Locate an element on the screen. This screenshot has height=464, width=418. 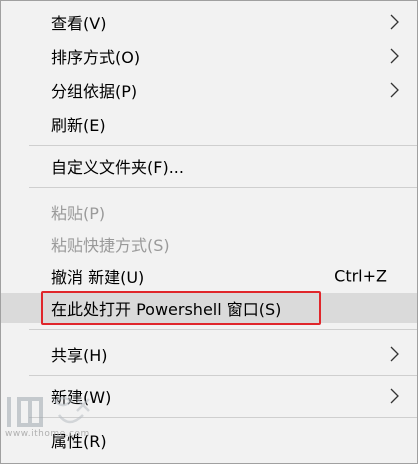
menu-item-label: 撤消 新建(U) is located at coordinates (98, 277).